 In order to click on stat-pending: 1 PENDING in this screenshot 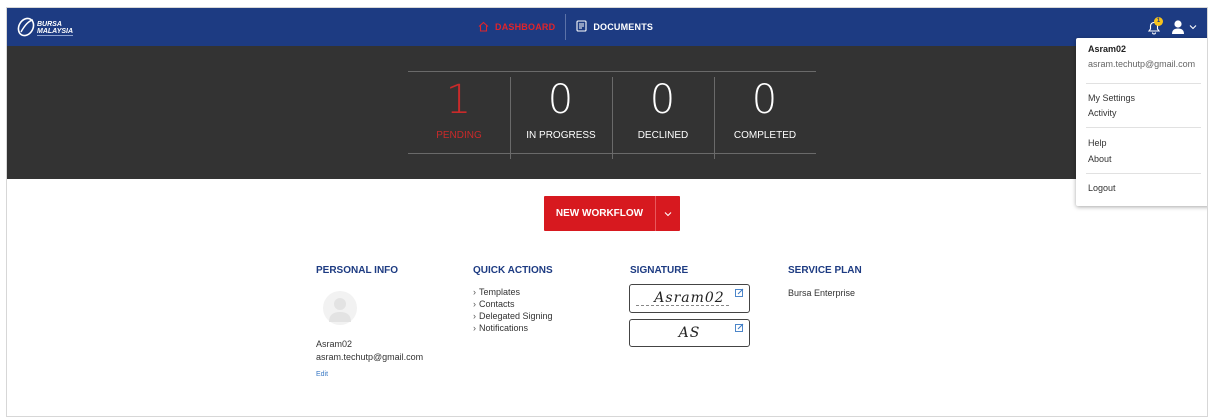, I will do `click(459, 110)`.